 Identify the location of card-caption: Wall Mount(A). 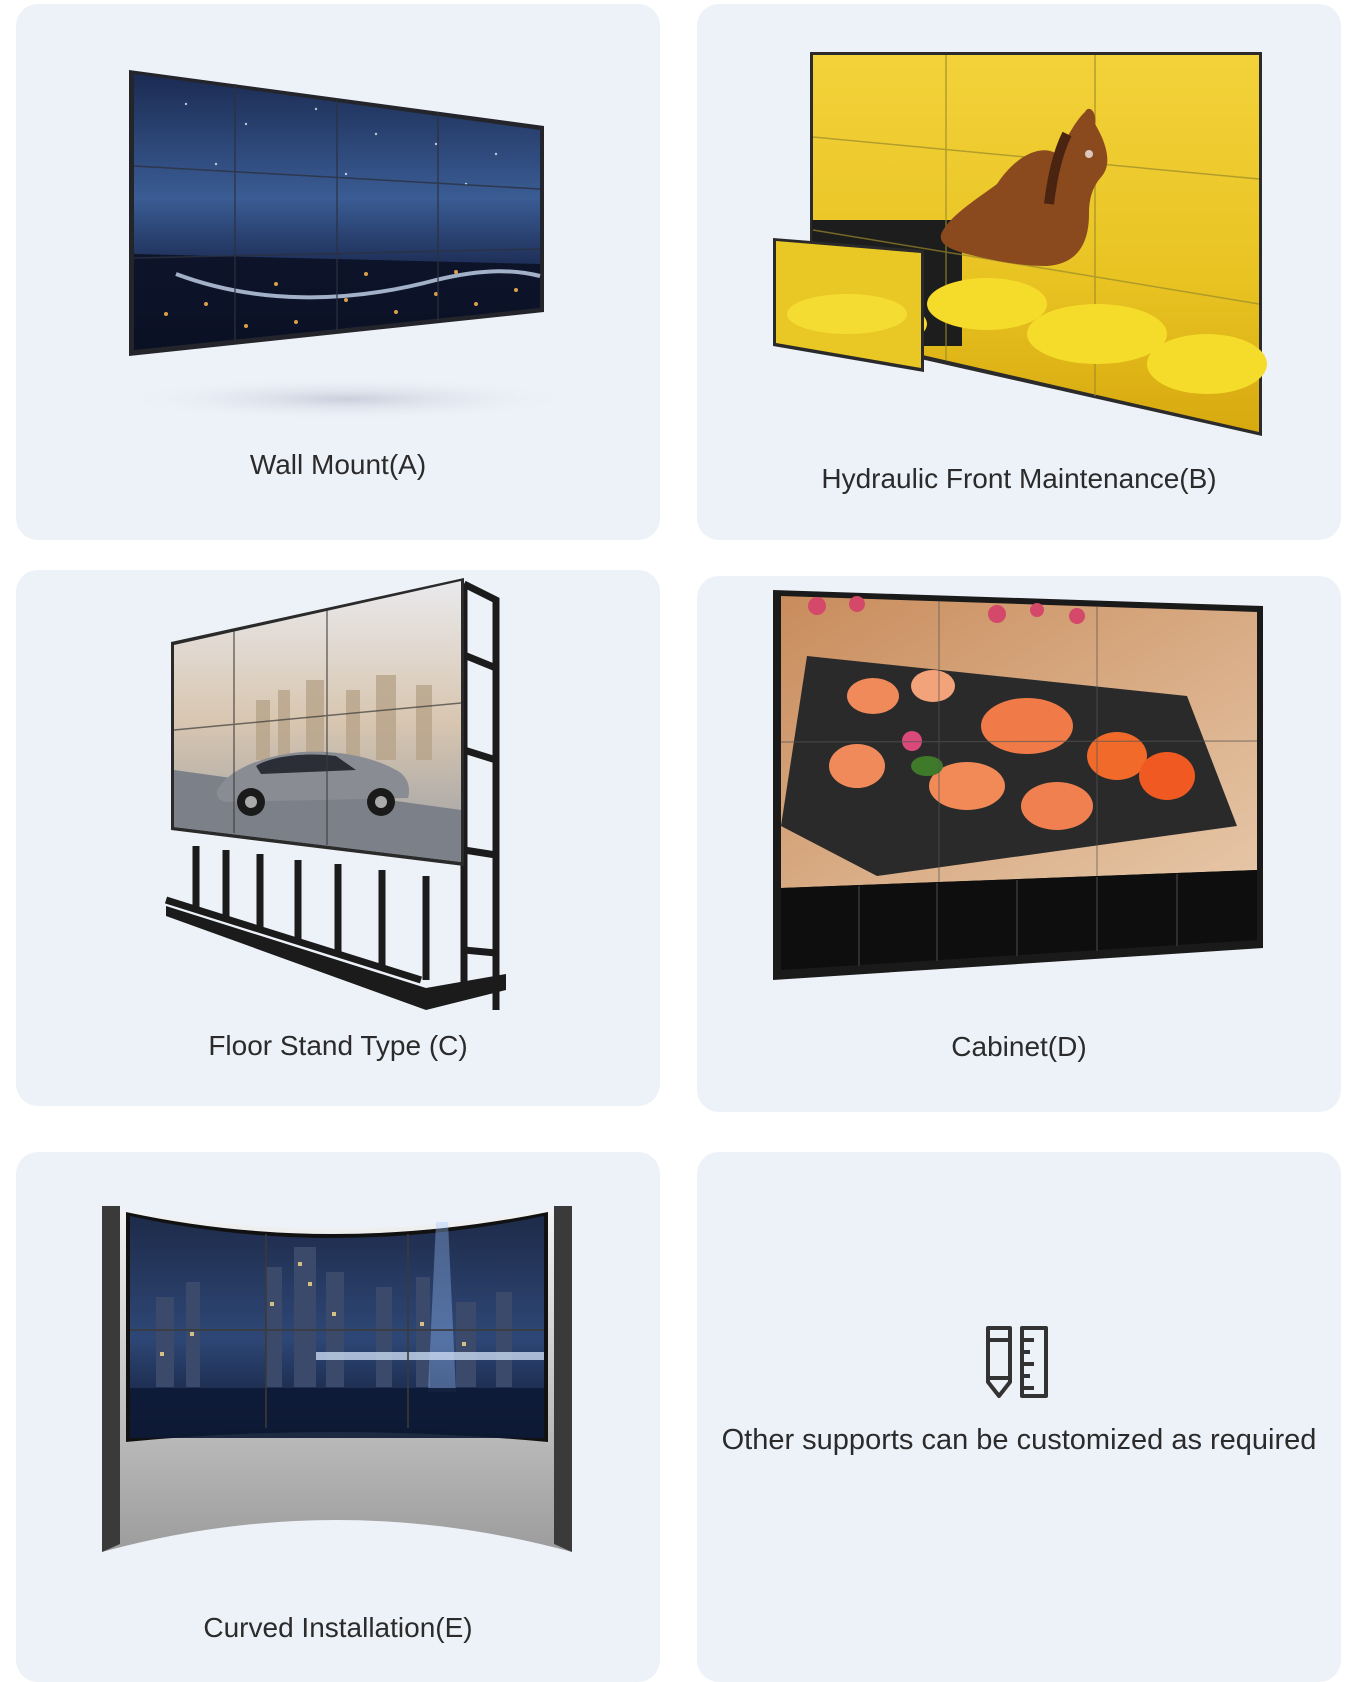
(338, 464).